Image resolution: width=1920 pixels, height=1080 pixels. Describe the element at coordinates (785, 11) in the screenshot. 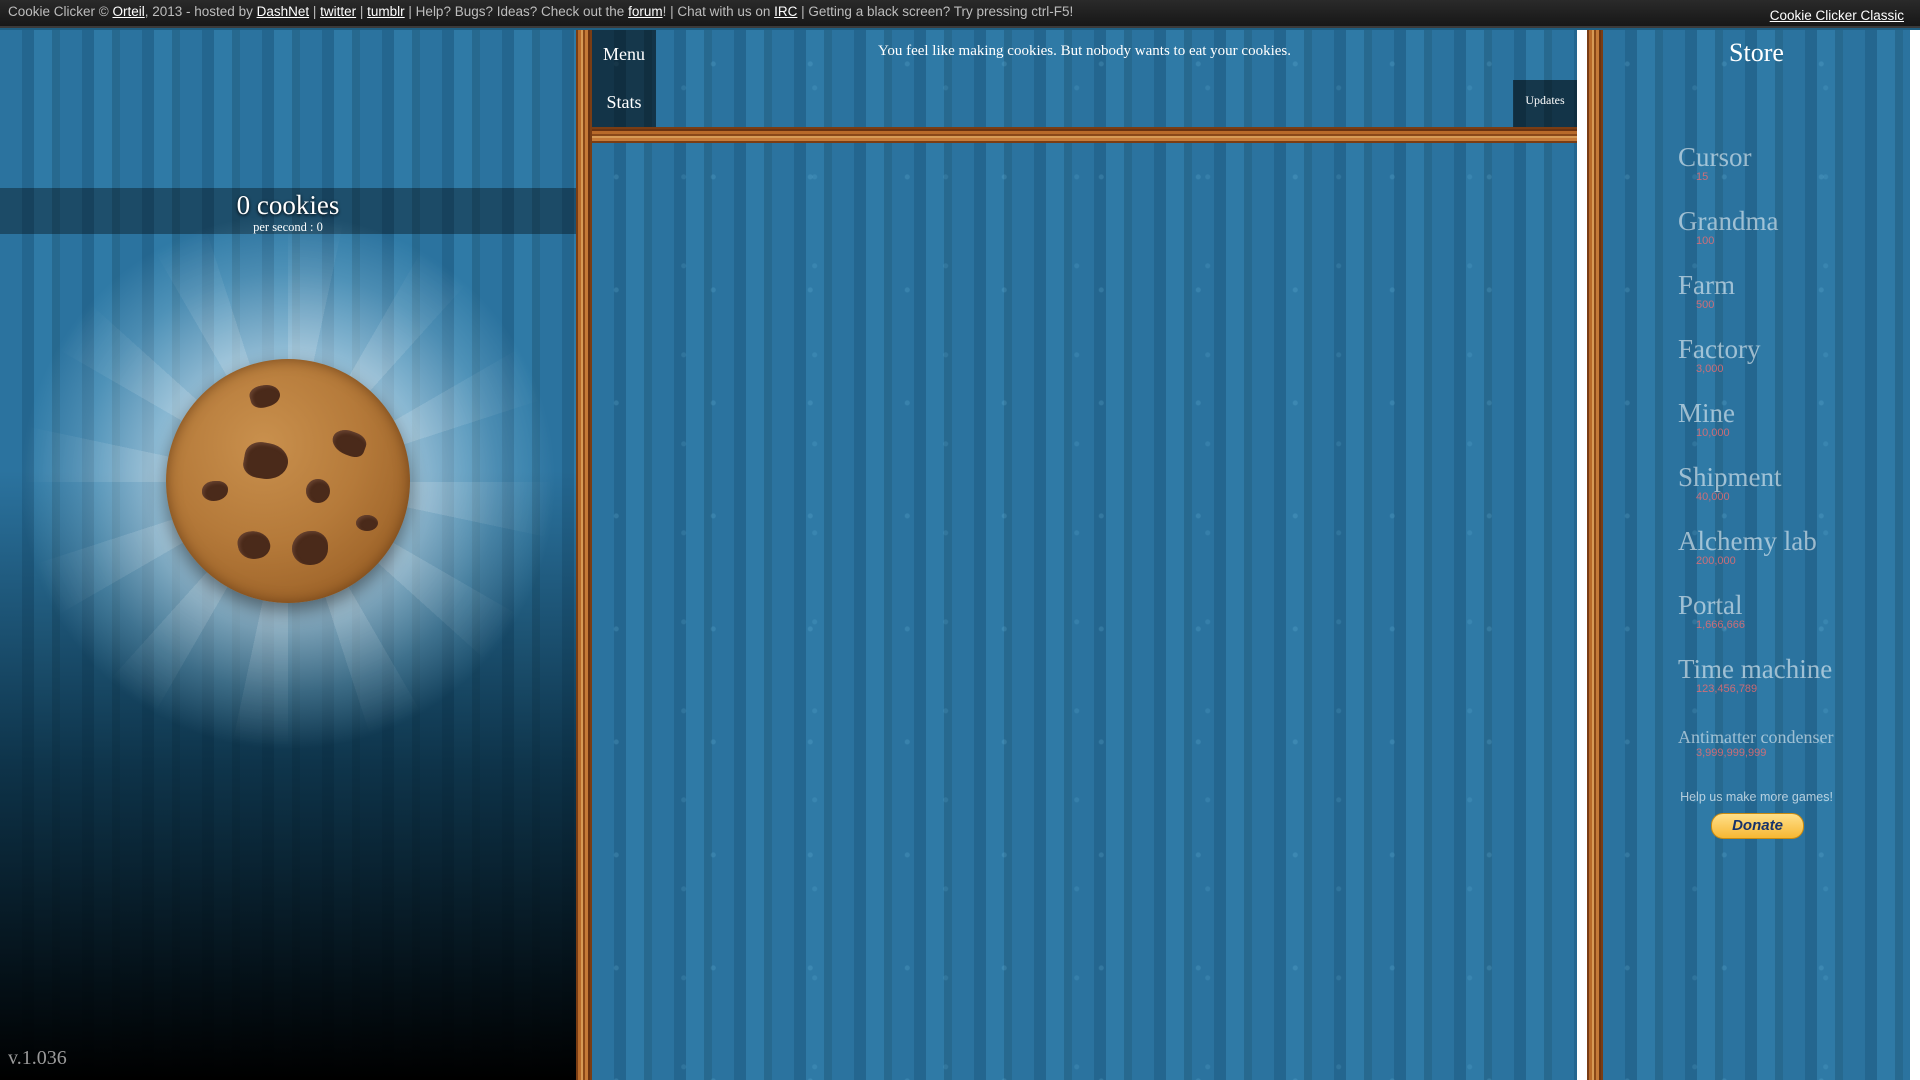

I see `irc-link: IRC` at that location.